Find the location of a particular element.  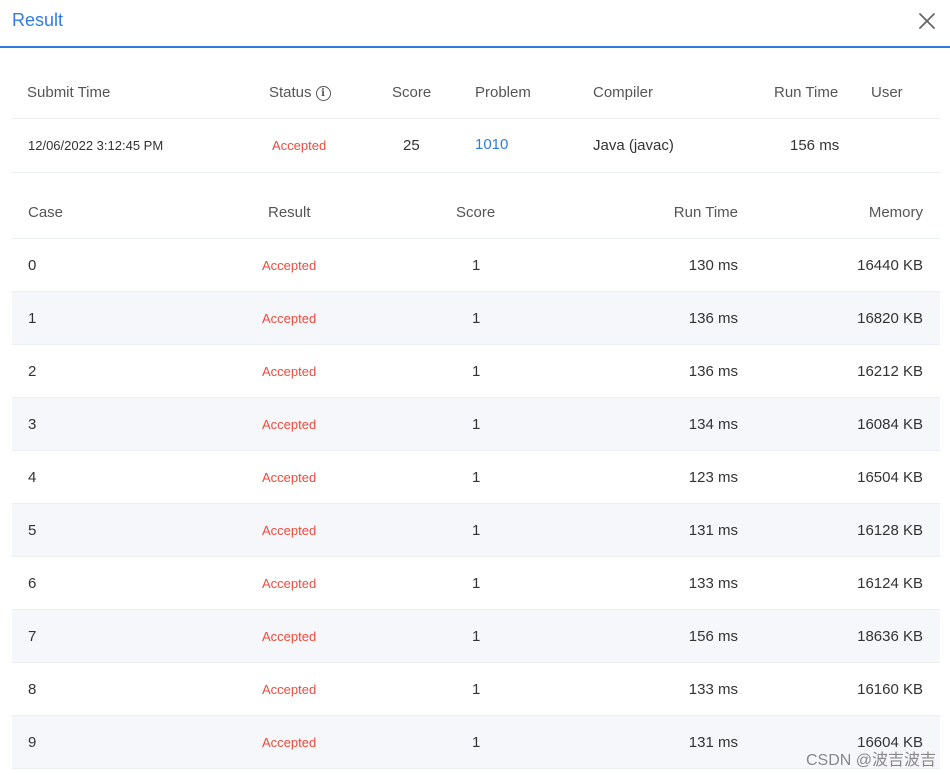

case-number: 0 is located at coordinates (32, 265).